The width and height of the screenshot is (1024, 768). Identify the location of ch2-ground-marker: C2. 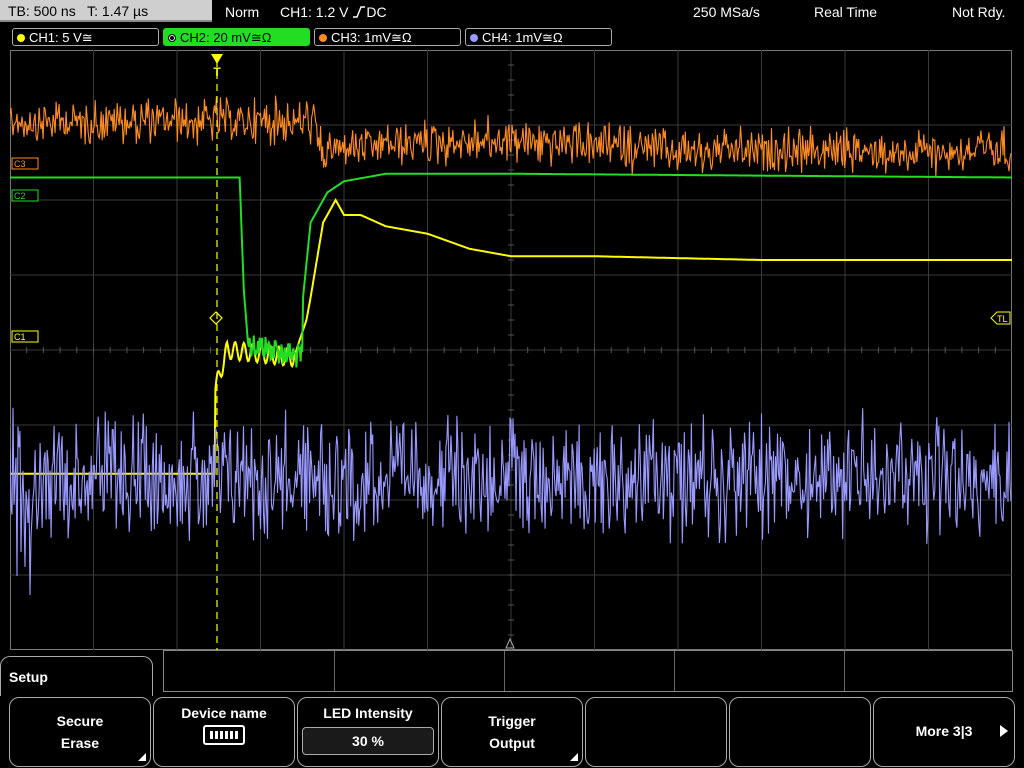
(25, 195).